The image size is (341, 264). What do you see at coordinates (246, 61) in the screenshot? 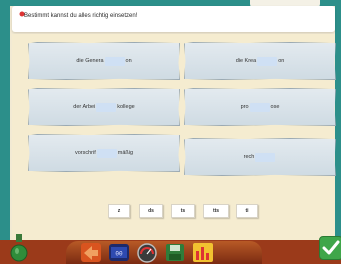
I see `card-text-before: die Krea` at bounding box center [246, 61].